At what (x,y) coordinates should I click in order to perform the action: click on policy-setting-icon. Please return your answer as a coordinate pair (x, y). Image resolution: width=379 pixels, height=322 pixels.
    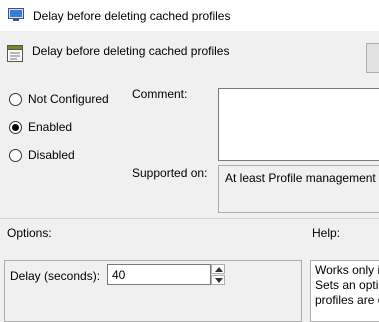
    Looking at the image, I should click on (15, 53).